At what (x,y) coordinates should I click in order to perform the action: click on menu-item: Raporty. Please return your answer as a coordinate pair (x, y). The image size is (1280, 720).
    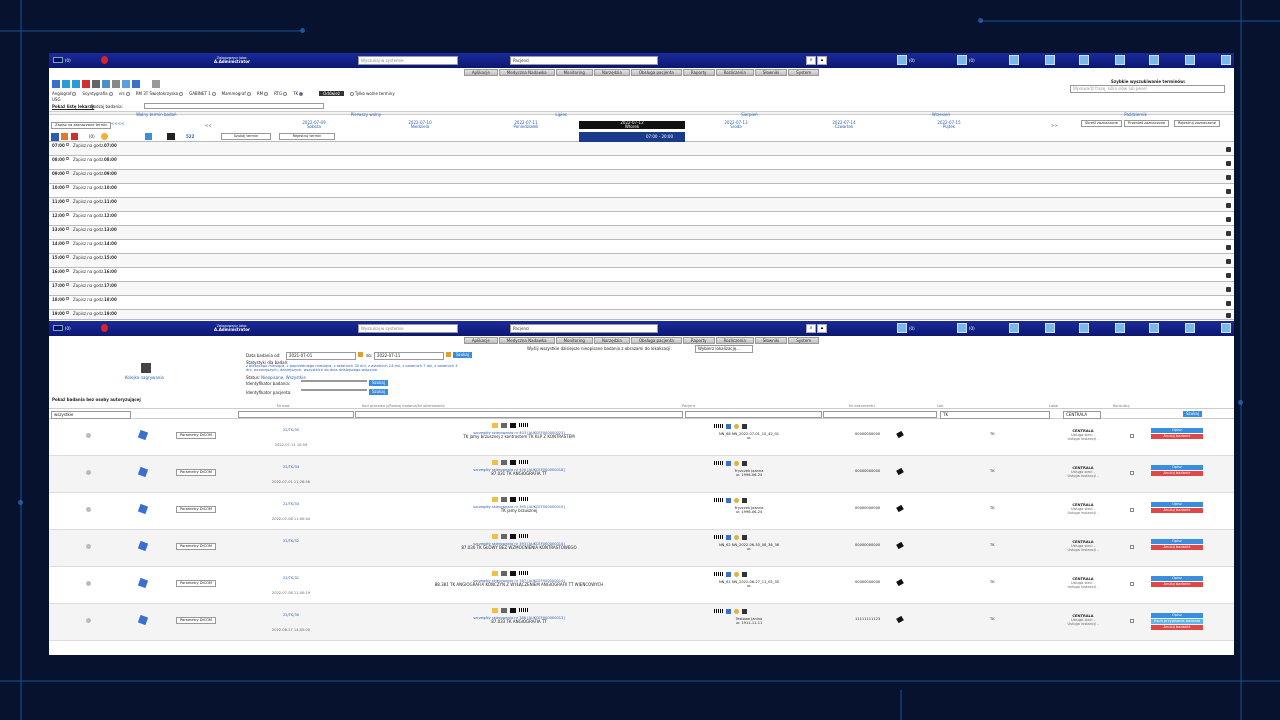
    Looking at the image, I should click on (698, 72).